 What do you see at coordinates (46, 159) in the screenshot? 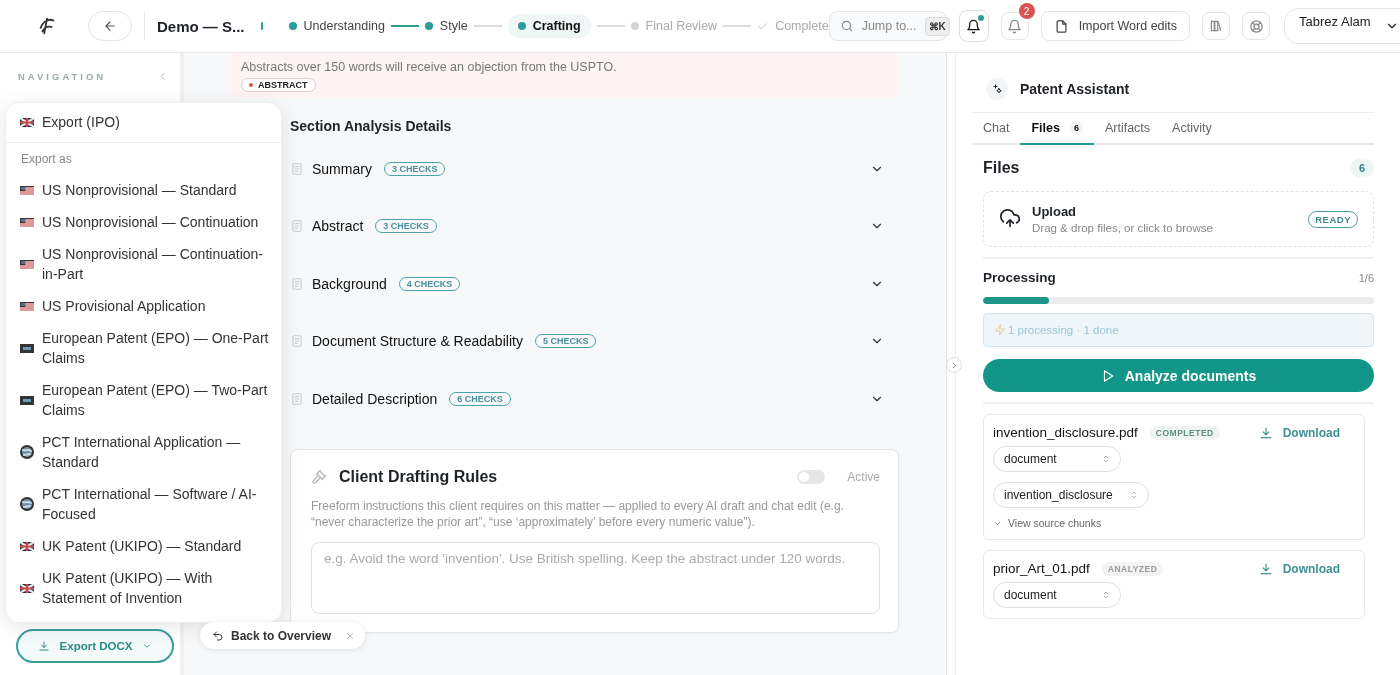
I see `menu-section-label: Export as` at bounding box center [46, 159].